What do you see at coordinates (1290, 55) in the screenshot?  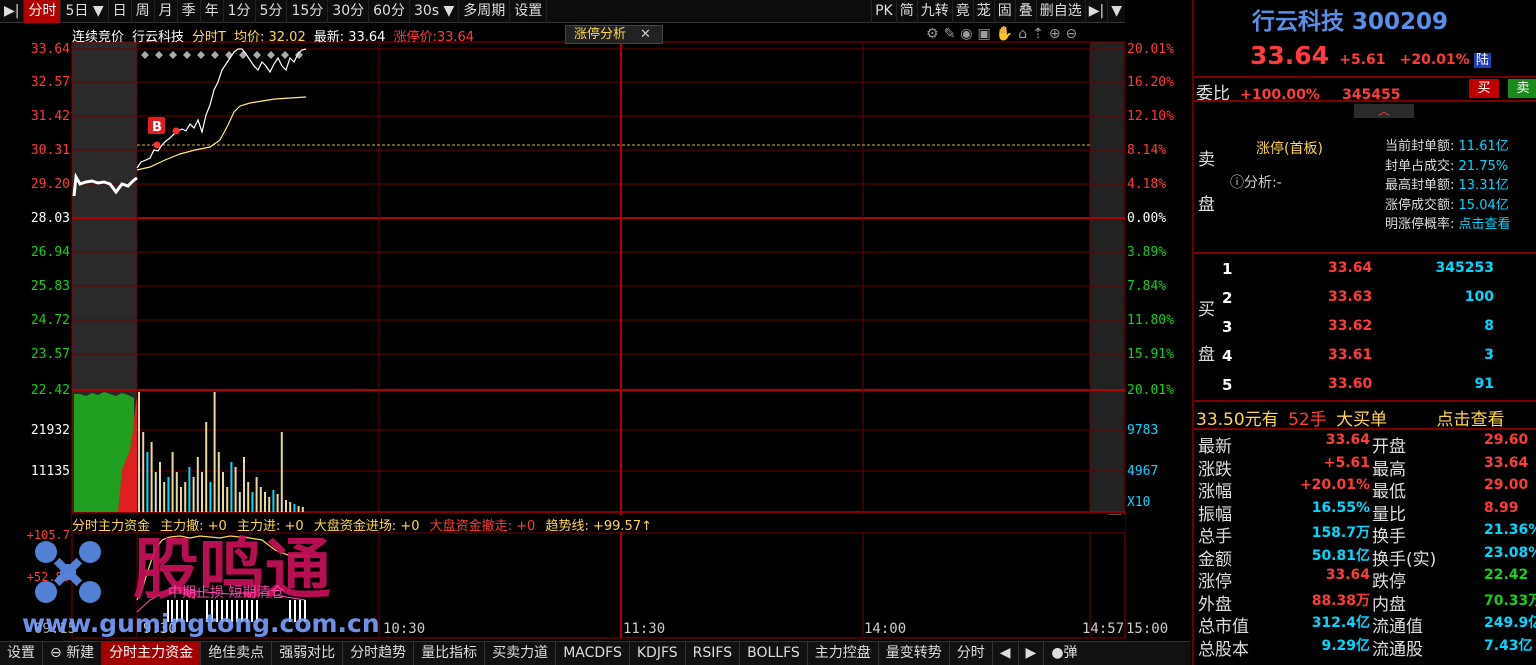 I see `current-price: 33.64` at bounding box center [1290, 55].